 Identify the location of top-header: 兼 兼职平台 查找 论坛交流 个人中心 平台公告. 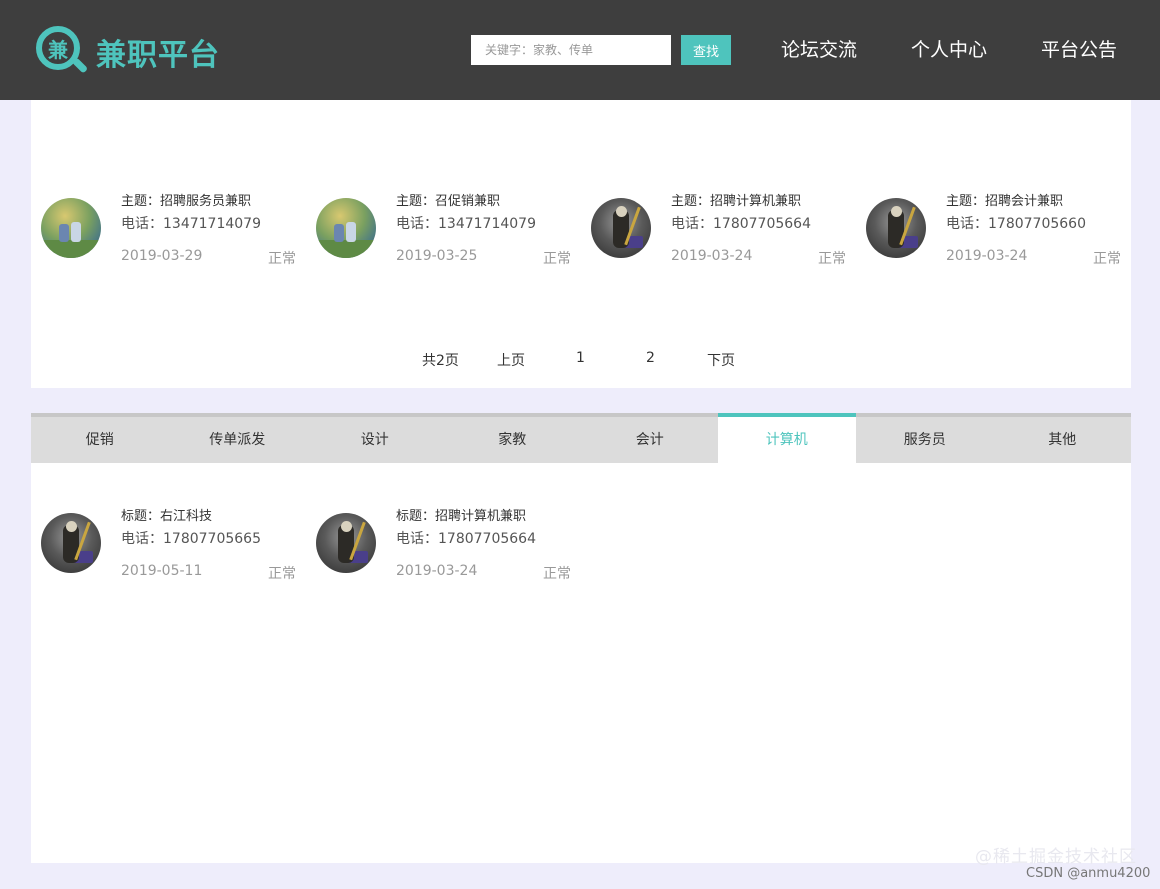
(580, 50).